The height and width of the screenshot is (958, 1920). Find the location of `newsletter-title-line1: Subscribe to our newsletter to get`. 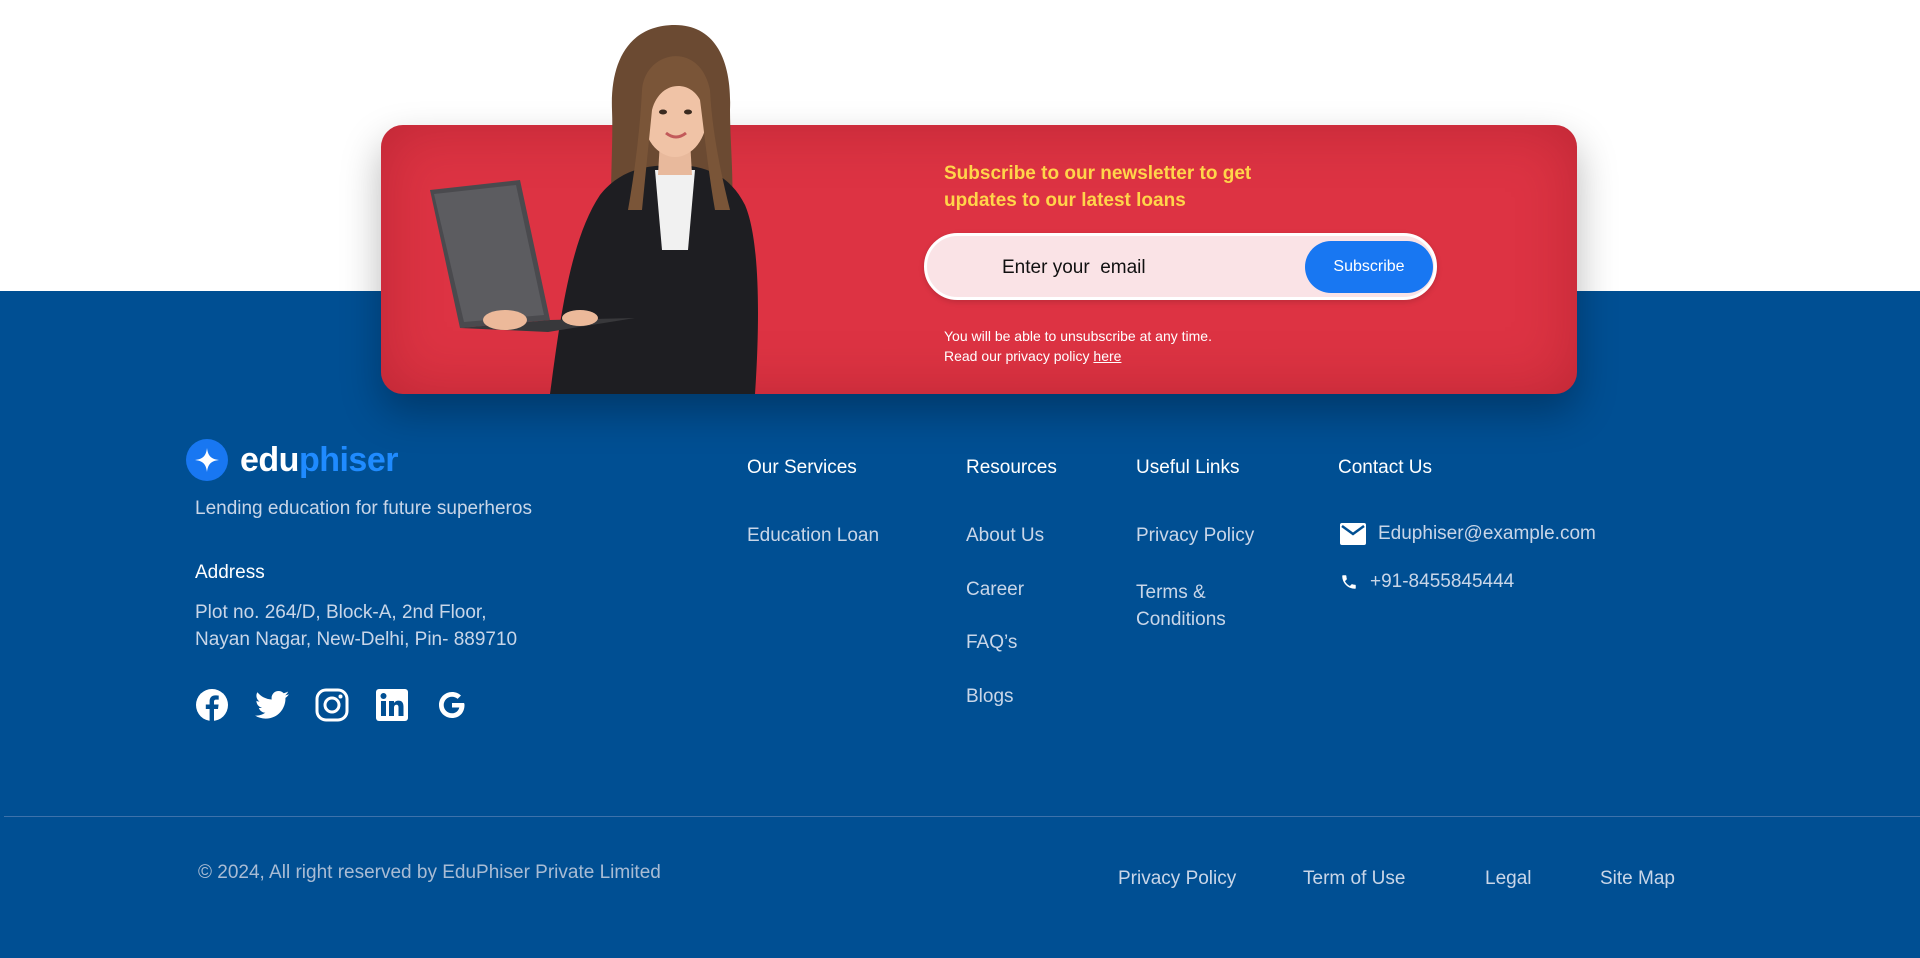

newsletter-title-line1: Subscribe to our newsletter to get is located at coordinates (1098, 173).